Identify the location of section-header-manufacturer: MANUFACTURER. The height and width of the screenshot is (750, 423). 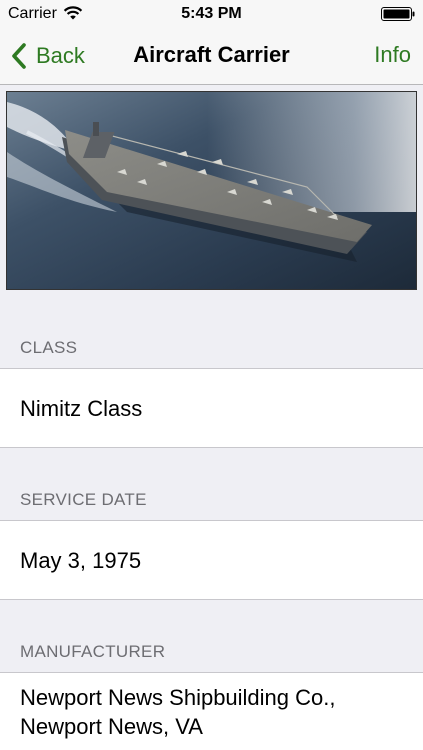
(211, 636).